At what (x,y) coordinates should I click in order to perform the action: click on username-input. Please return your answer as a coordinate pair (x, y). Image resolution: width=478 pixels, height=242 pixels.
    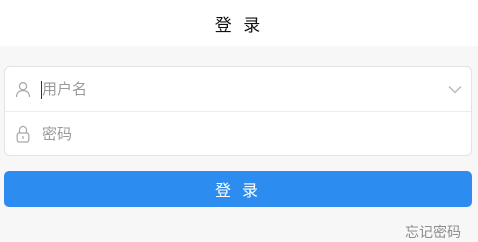
    Looking at the image, I should click on (239, 89).